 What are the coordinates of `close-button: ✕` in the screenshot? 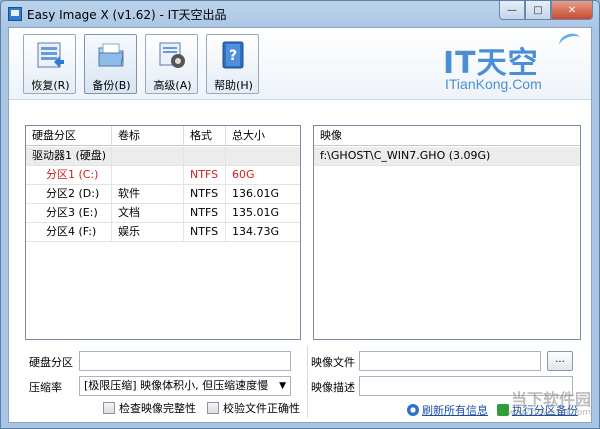 It's located at (572, 10).